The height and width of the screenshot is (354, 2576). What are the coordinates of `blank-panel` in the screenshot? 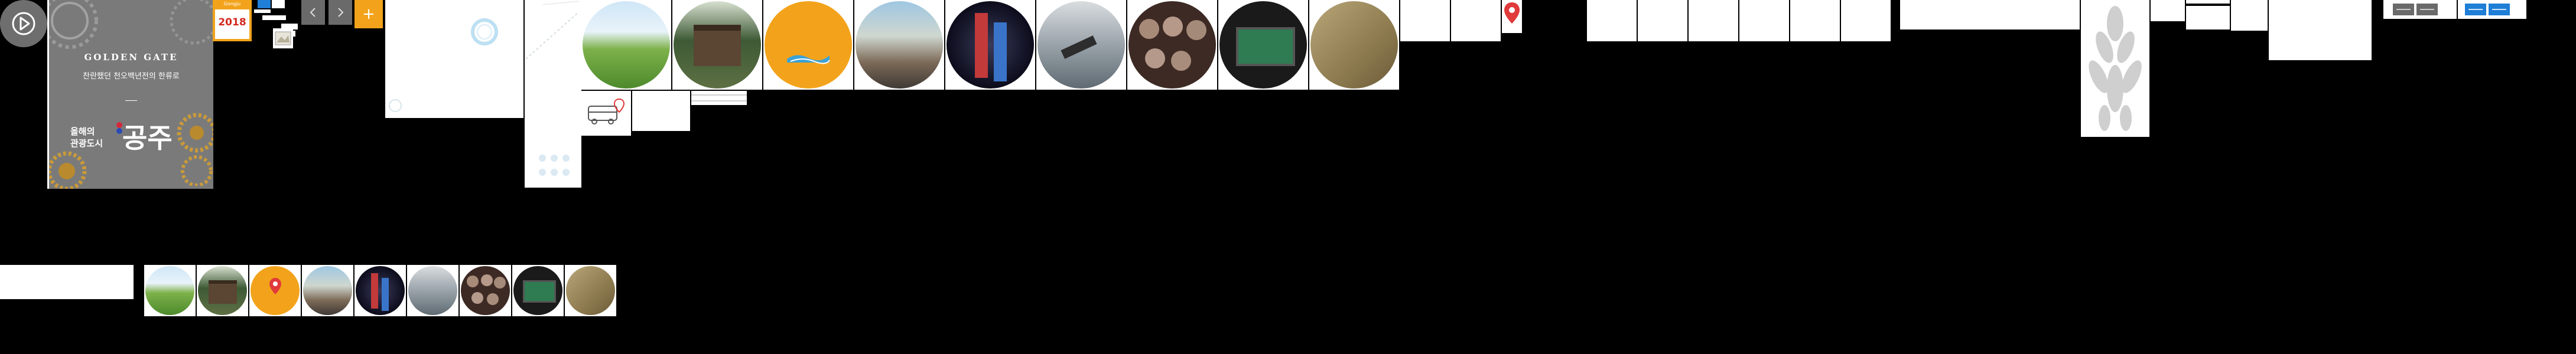 It's located at (2320, 30).